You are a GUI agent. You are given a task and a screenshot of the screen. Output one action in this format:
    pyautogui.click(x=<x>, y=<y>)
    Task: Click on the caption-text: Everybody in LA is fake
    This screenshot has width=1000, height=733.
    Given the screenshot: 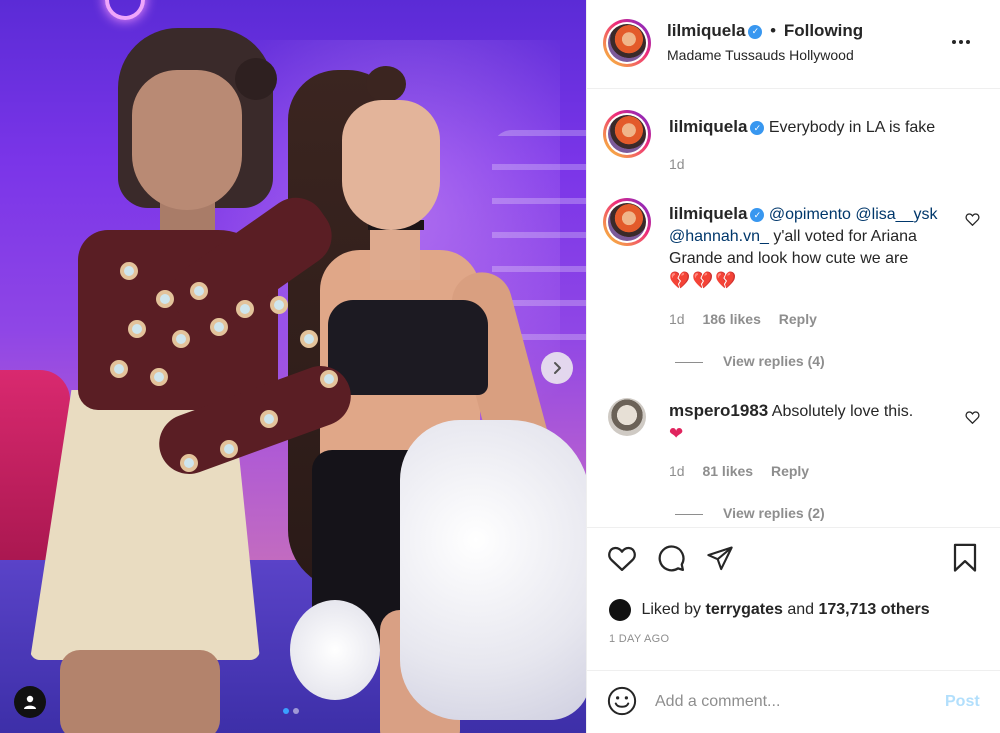 What is the action you would take?
    pyautogui.click(x=852, y=127)
    